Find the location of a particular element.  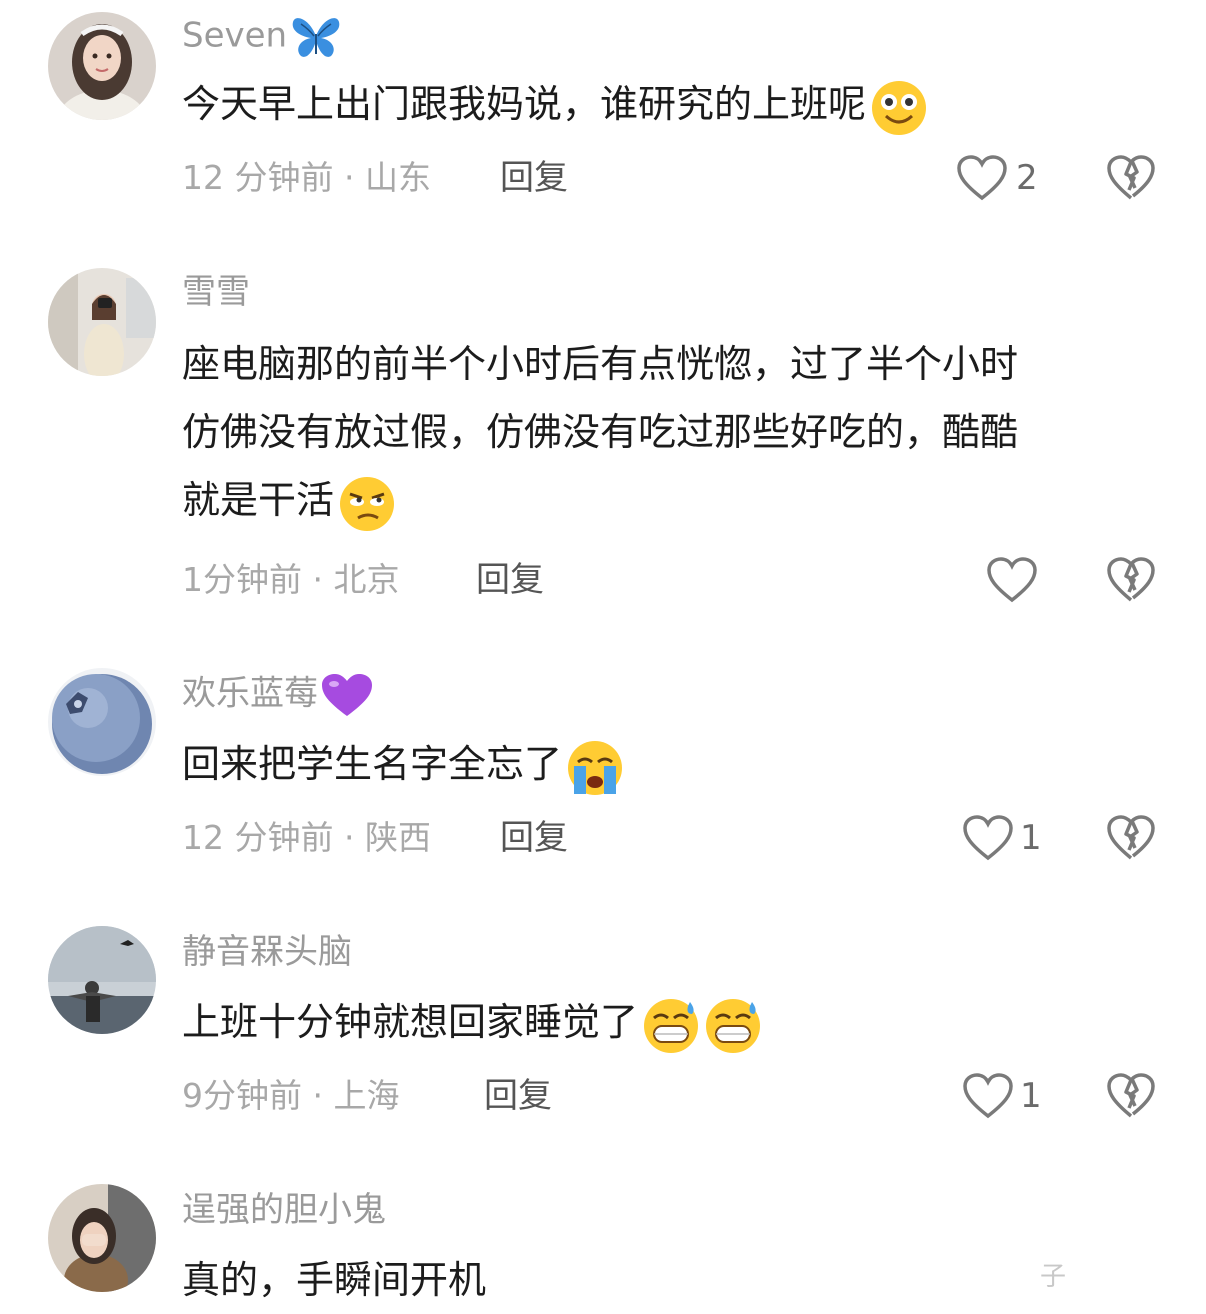

comment-text: 回来把学生名字全忘了 is located at coordinates (672, 764).